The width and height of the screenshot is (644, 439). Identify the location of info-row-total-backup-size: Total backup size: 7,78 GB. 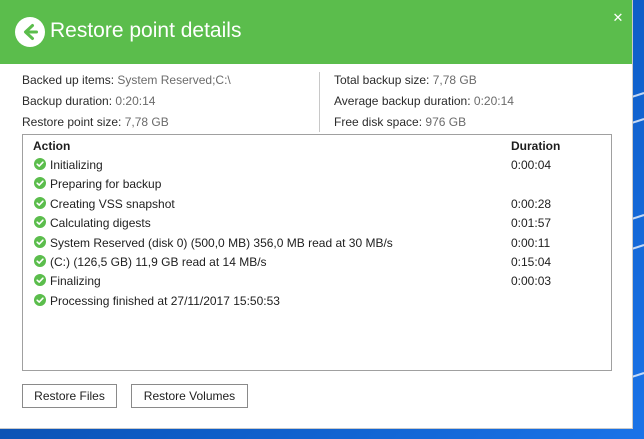
(424, 80).